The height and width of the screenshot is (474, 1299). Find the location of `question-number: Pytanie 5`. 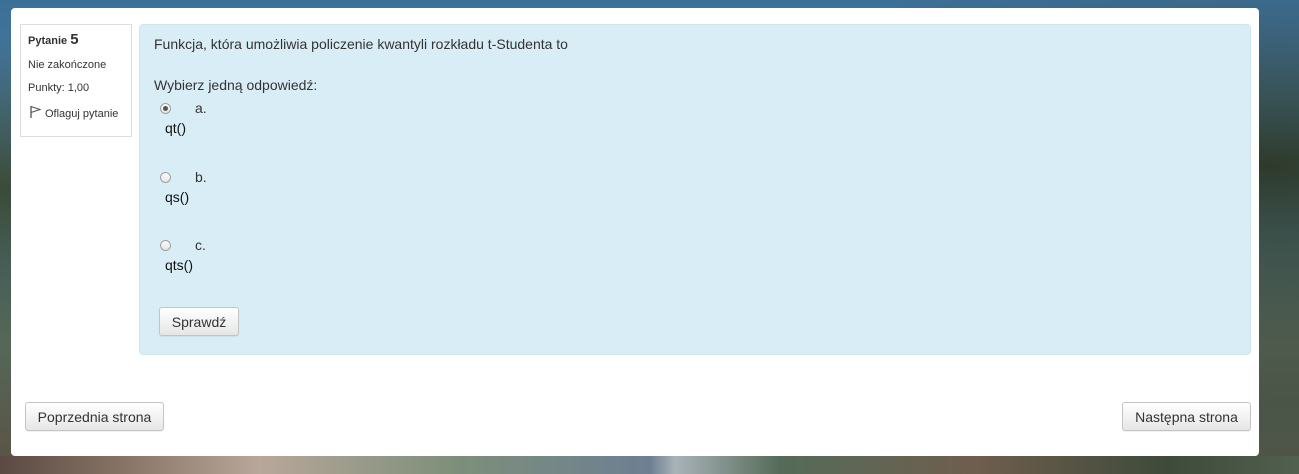

question-number: Pytanie 5 is located at coordinates (79, 39).